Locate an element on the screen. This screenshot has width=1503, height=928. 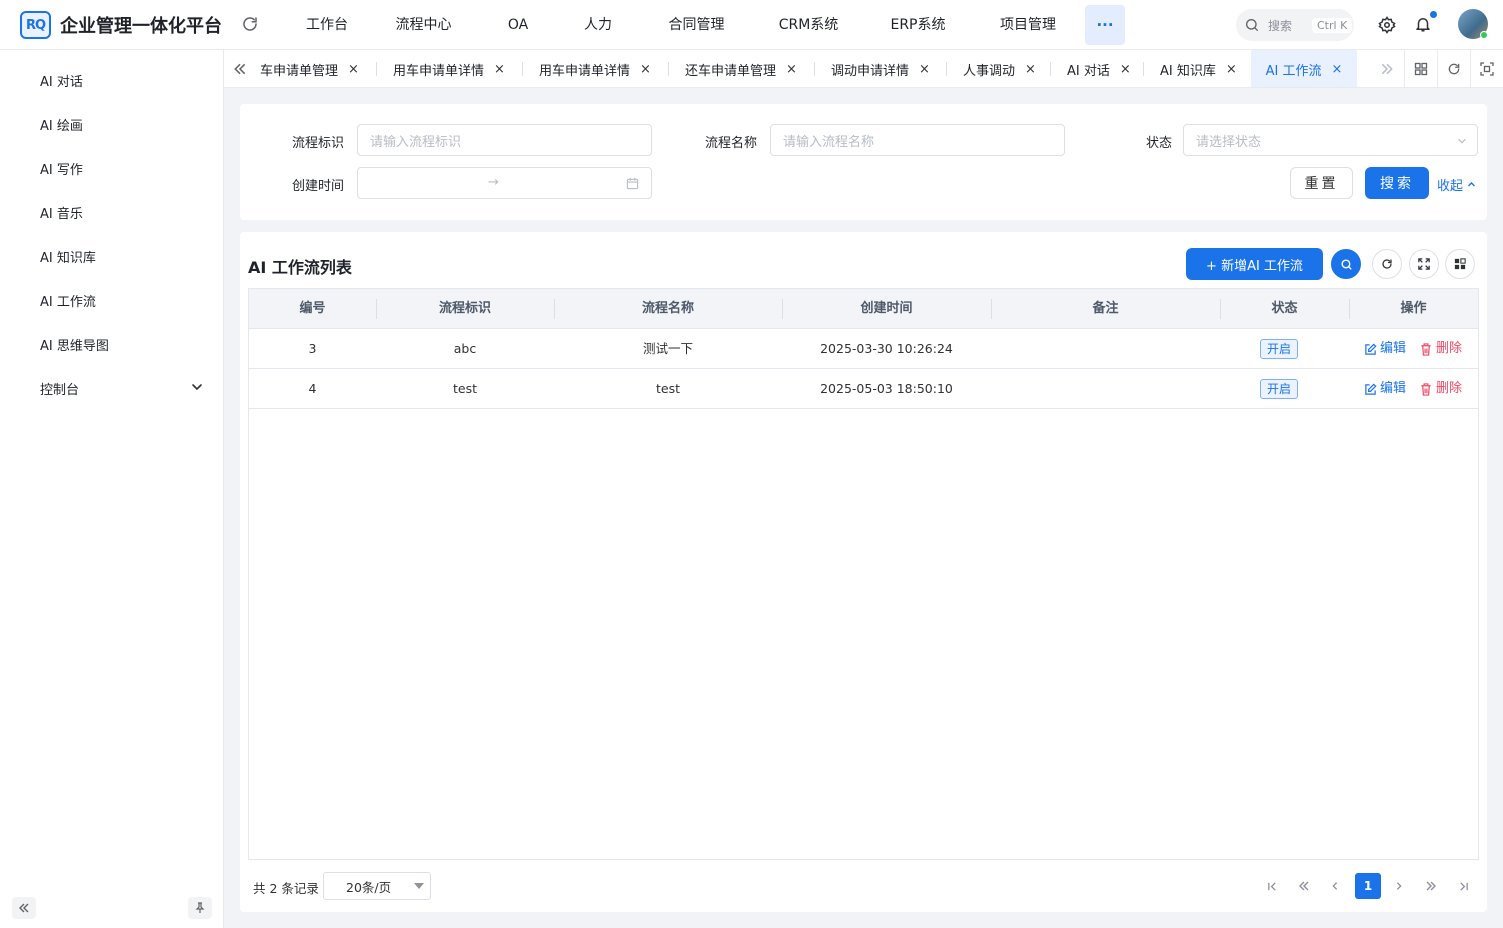
status-label: 状态 is located at coordinates (1159, 143).